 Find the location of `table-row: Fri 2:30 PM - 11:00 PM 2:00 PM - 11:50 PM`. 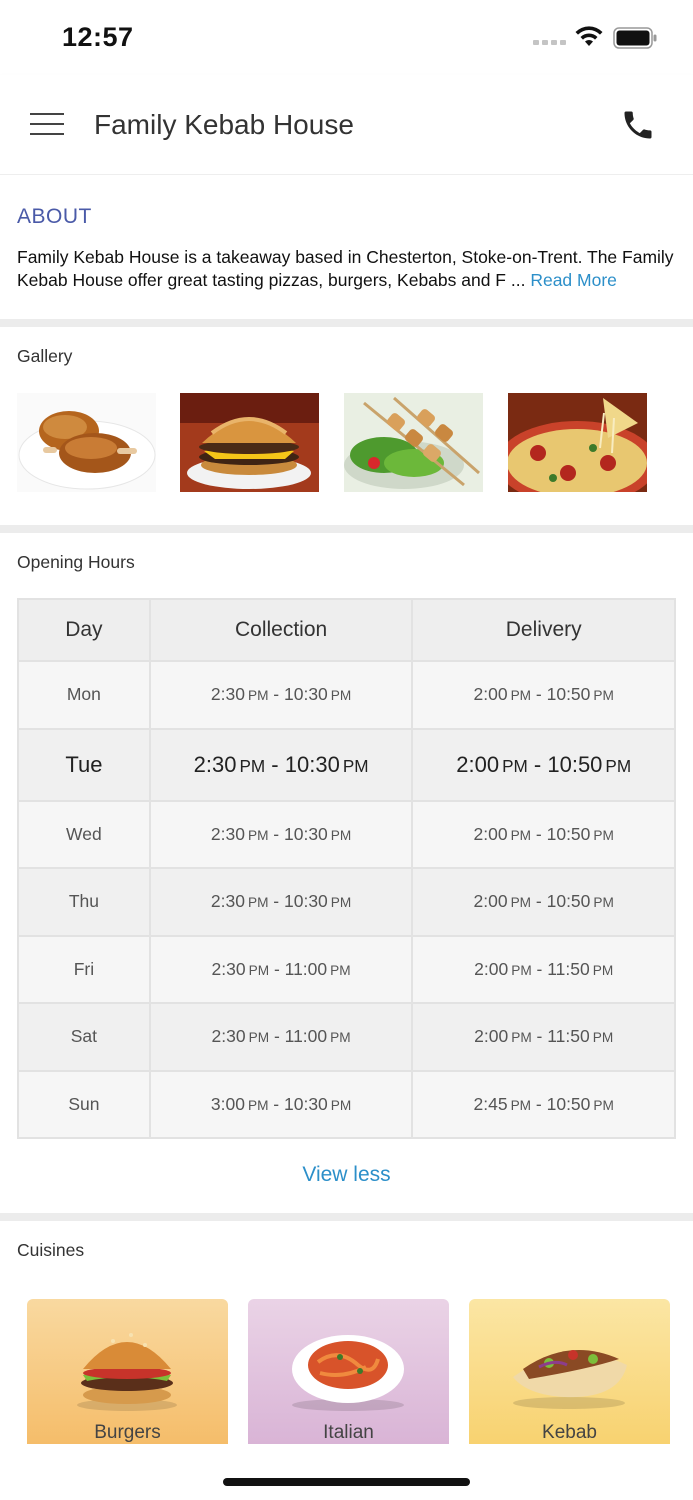

table-row: Fri 2:30 PM - 11:00 PM 2:00 PM - 11:50 PM is located at coordinates (346, 969).